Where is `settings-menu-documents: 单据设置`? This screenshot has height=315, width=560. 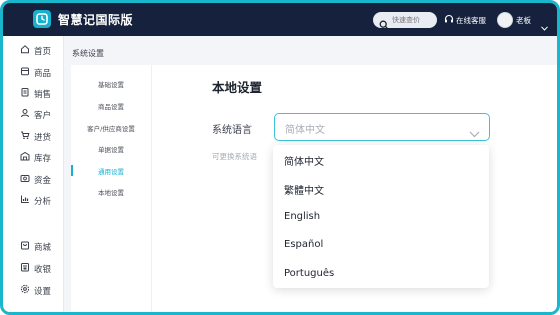 settings-menu-documents: 单据设置 is located at coordinates (111, 149).